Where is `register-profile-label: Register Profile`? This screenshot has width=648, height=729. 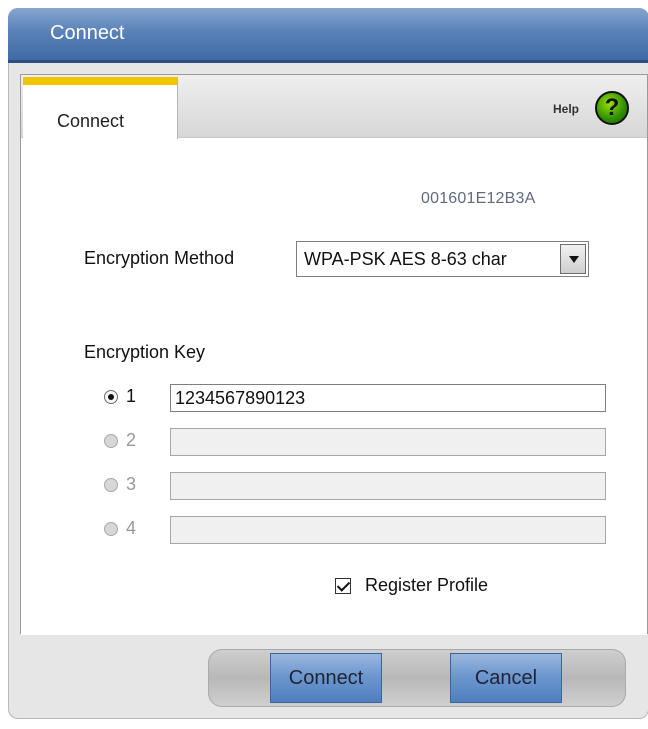 register-profile-label: Register Profile is located at coordinates (426, 585).